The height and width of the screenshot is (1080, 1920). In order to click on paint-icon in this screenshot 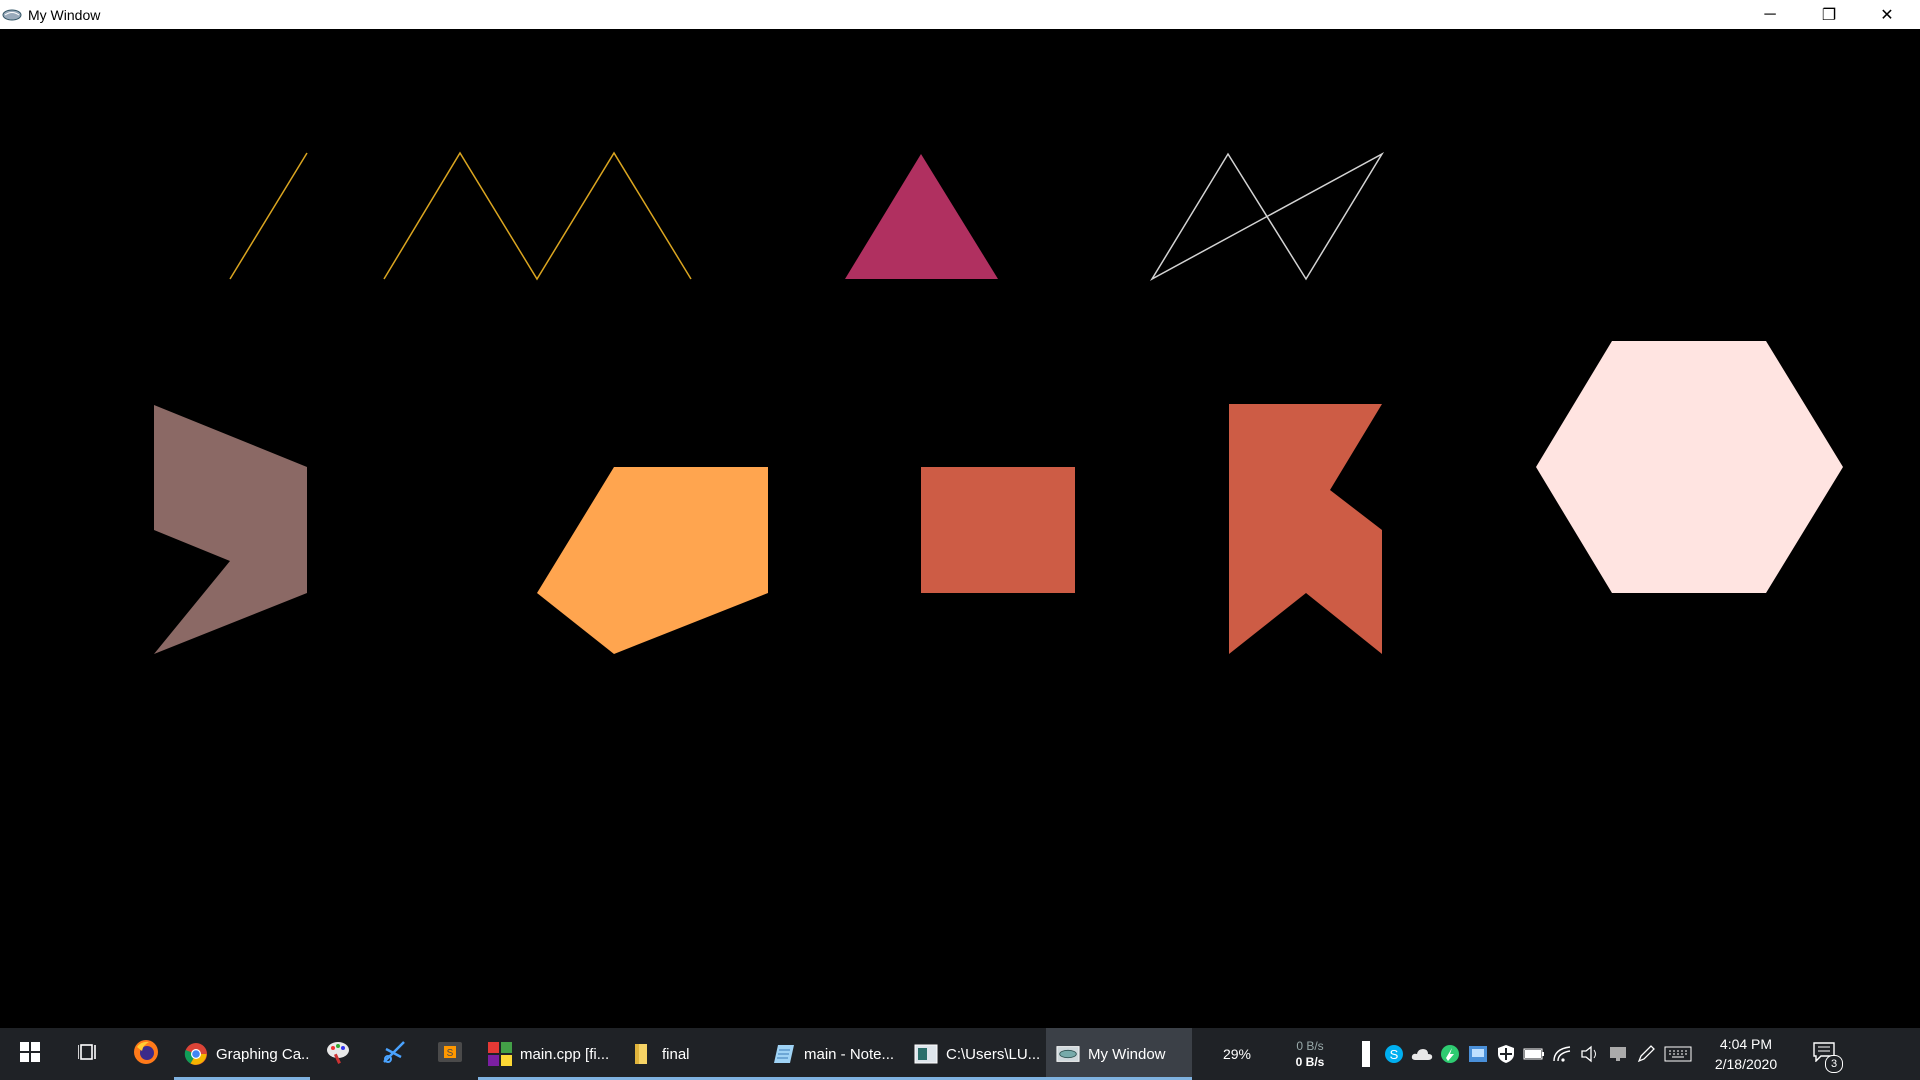, I will do `click(338, 1054)`.